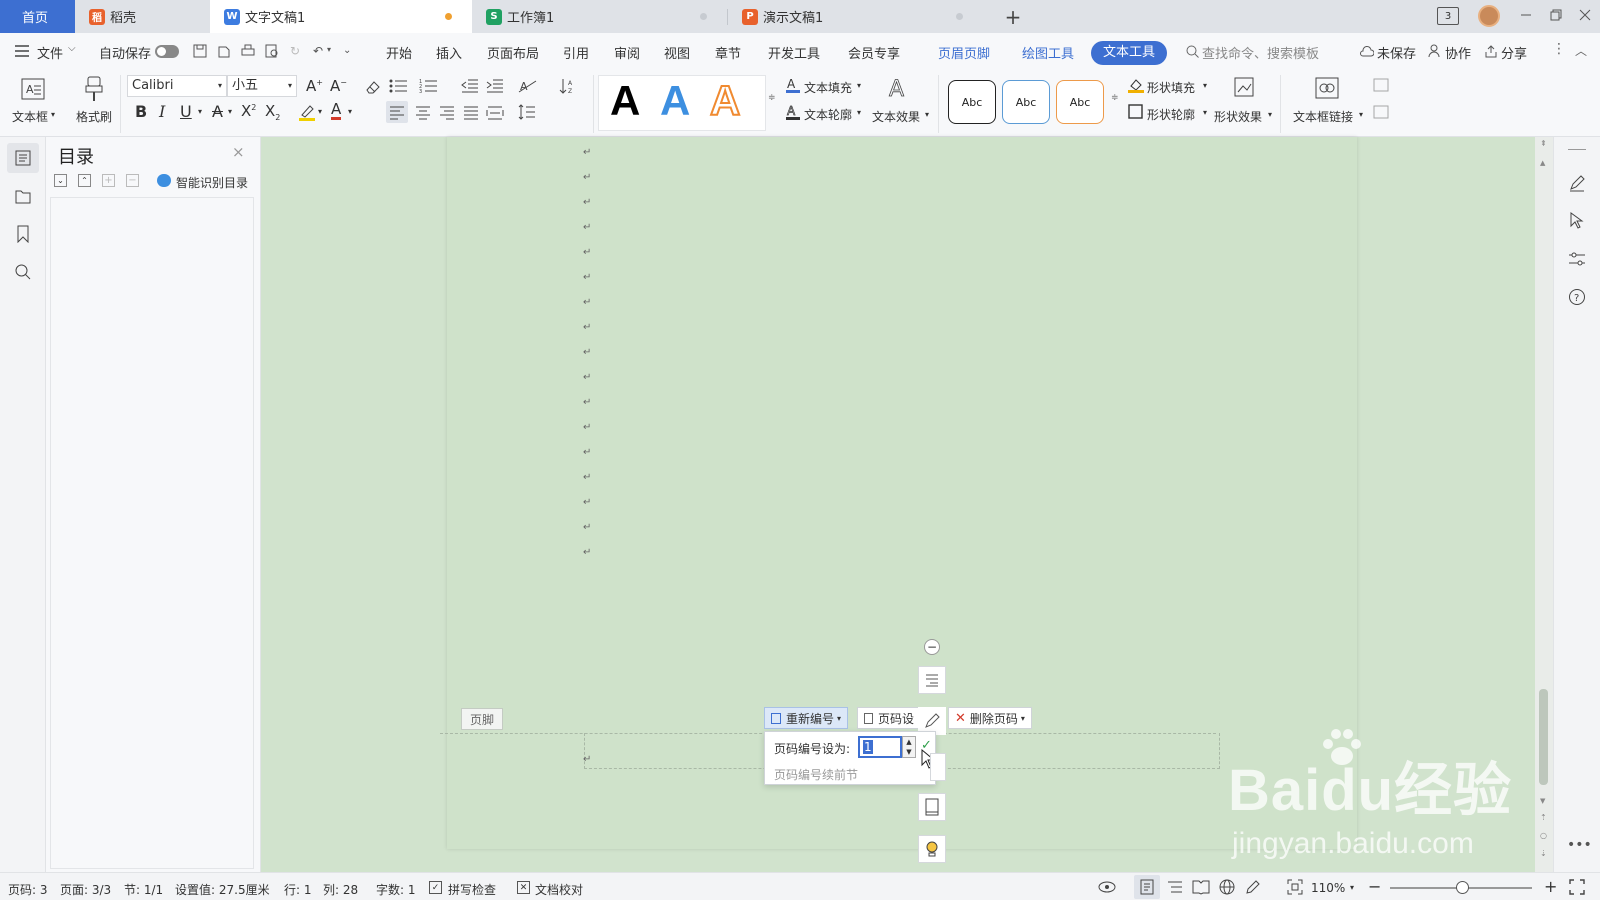 The image size is (1600, 900). I want to click on select-cursor-icon, so click(1577, 221).